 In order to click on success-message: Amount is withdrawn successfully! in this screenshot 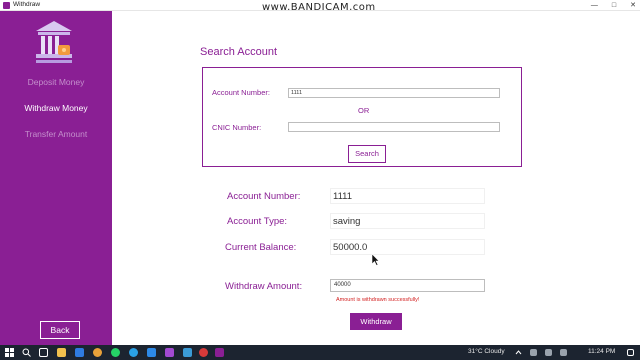, I will do `click(378, 300)`.